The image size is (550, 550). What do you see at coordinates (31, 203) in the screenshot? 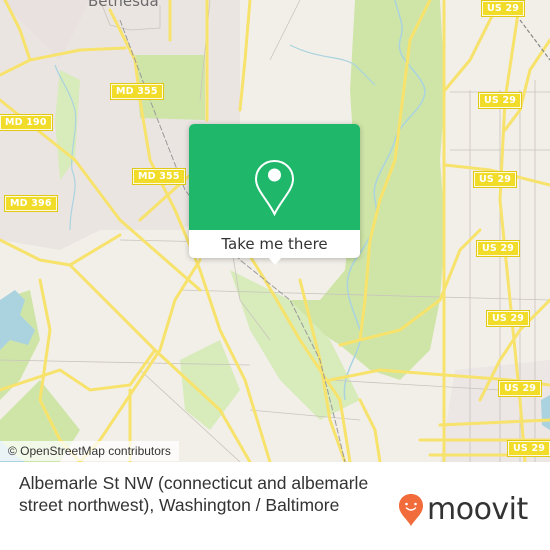
I see `route-shield-md396: MD 396` at bounding box center [31, 203].